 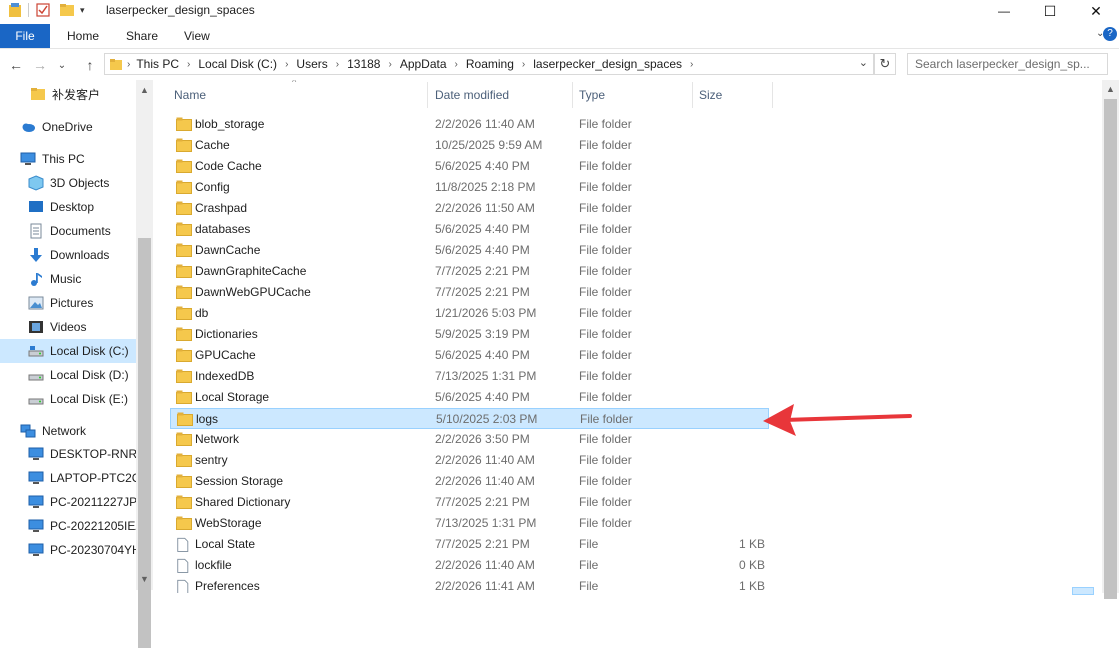 What do you see at coordinates (1050, 11) in the screenshot?
I see `maximize-button: ☐` at bounding box center [1050, 11].